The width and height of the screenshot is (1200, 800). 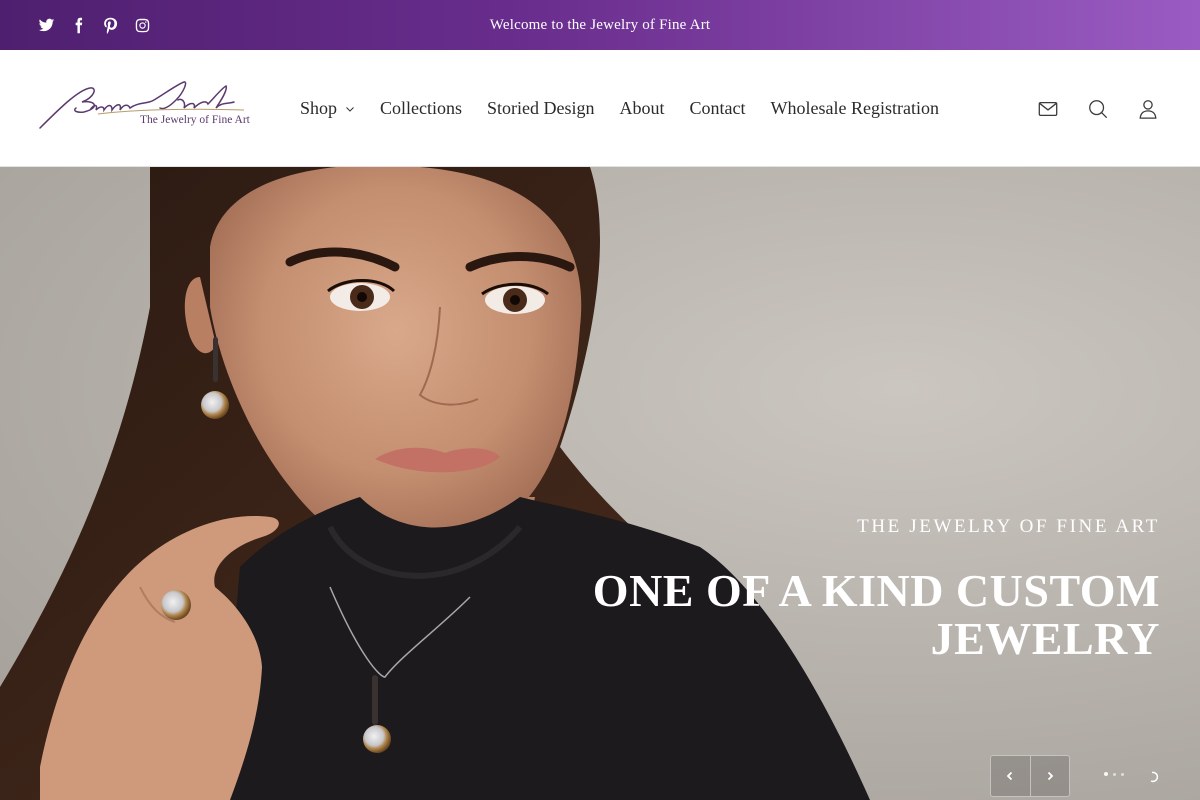 I want to click on social-links, so click(x=94, y=25).